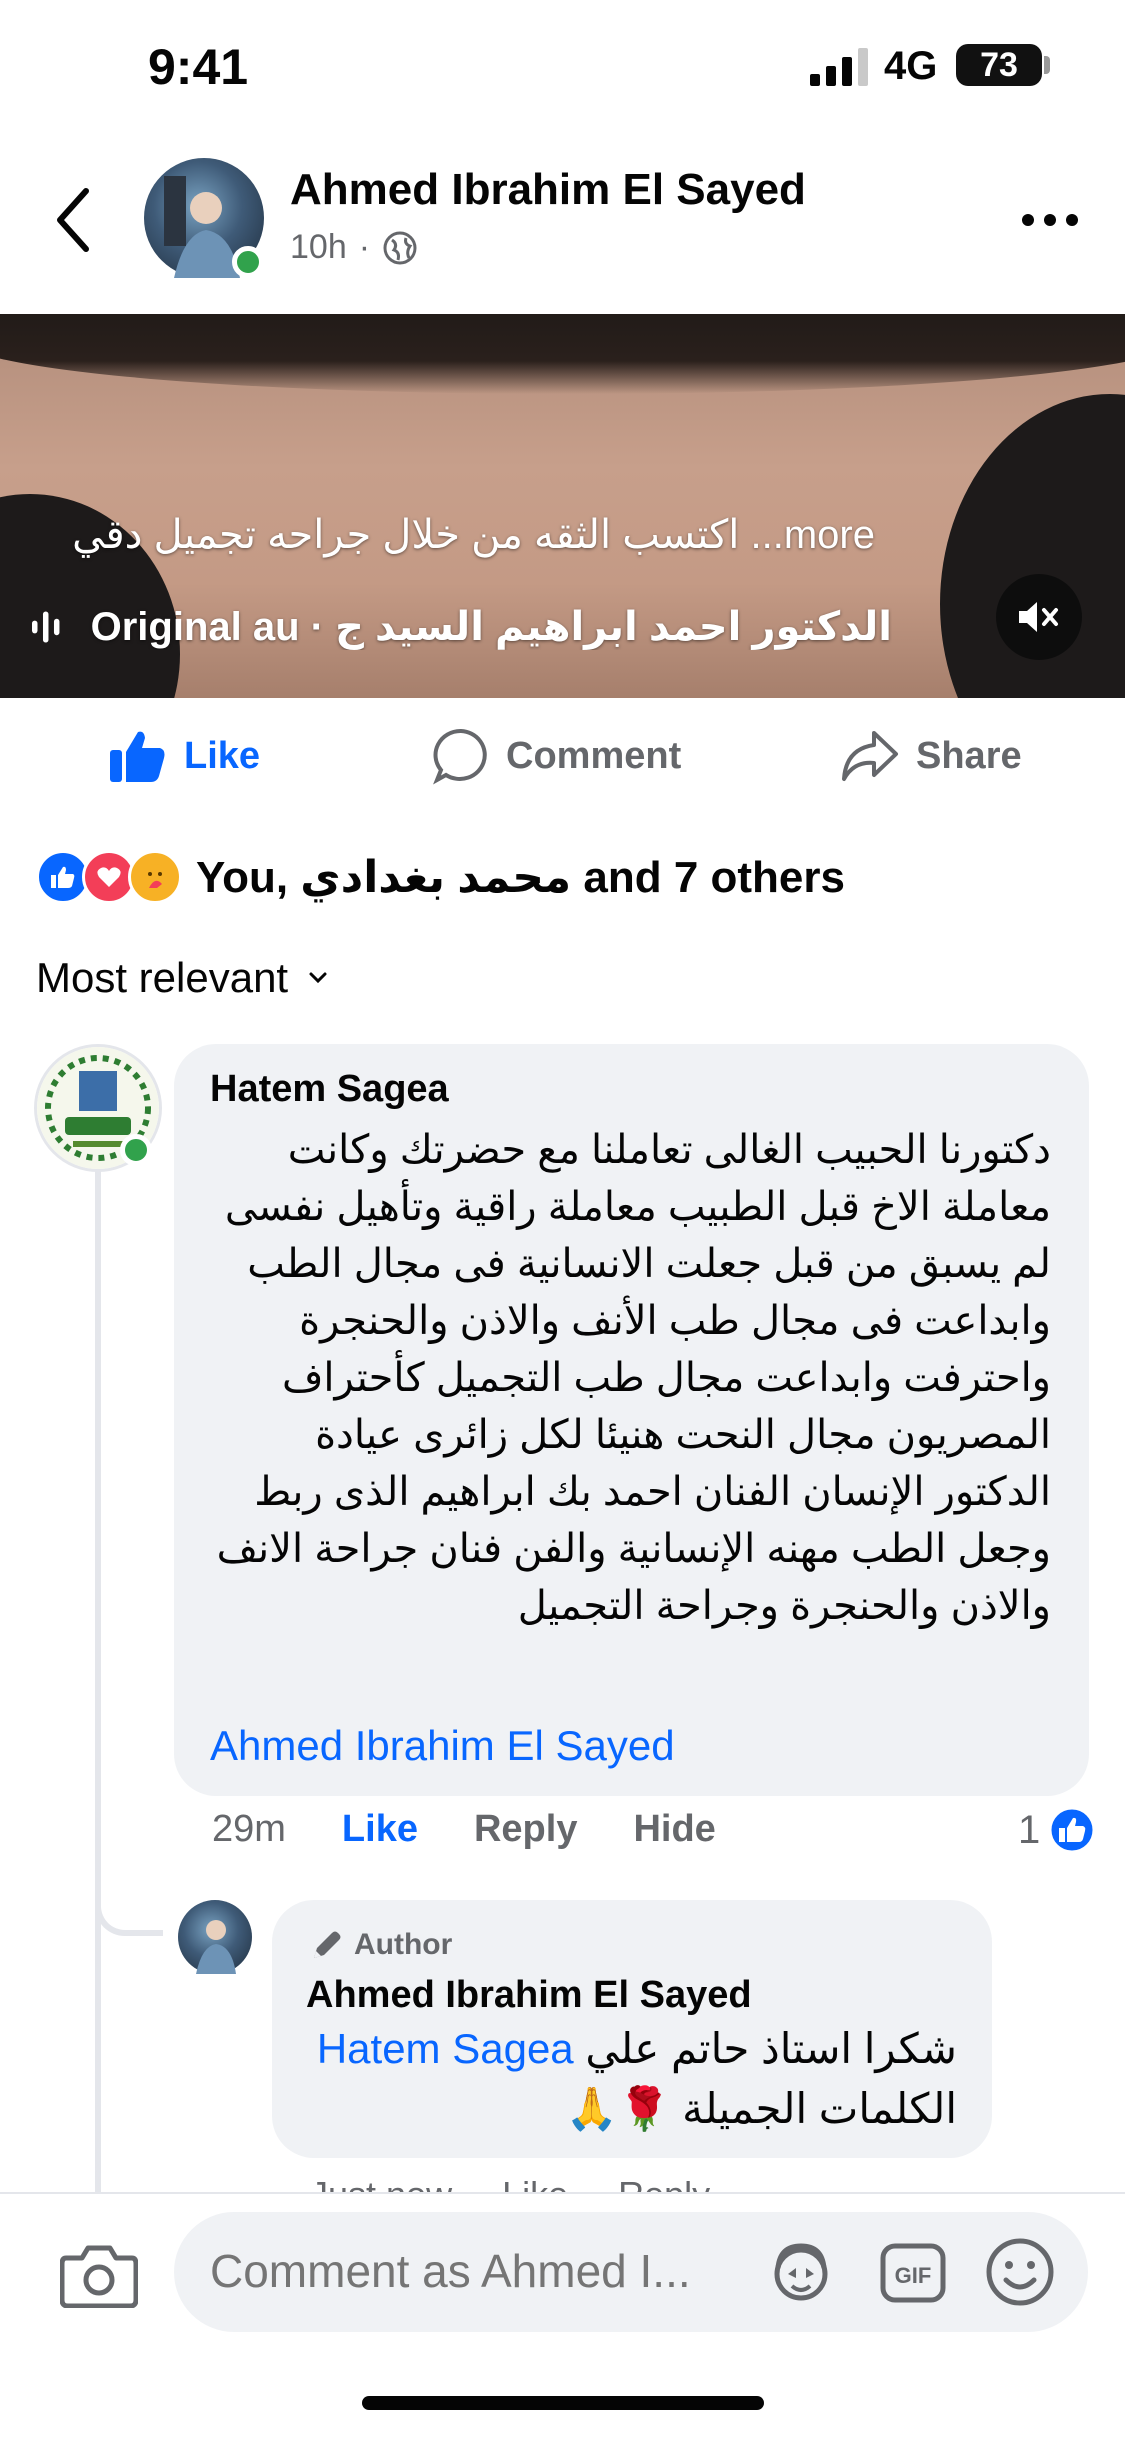 This screenshot has height=2438, width=1125. Describe the element at coordinates (137, 756) in the screenshot. I see `like-icon` at that location.